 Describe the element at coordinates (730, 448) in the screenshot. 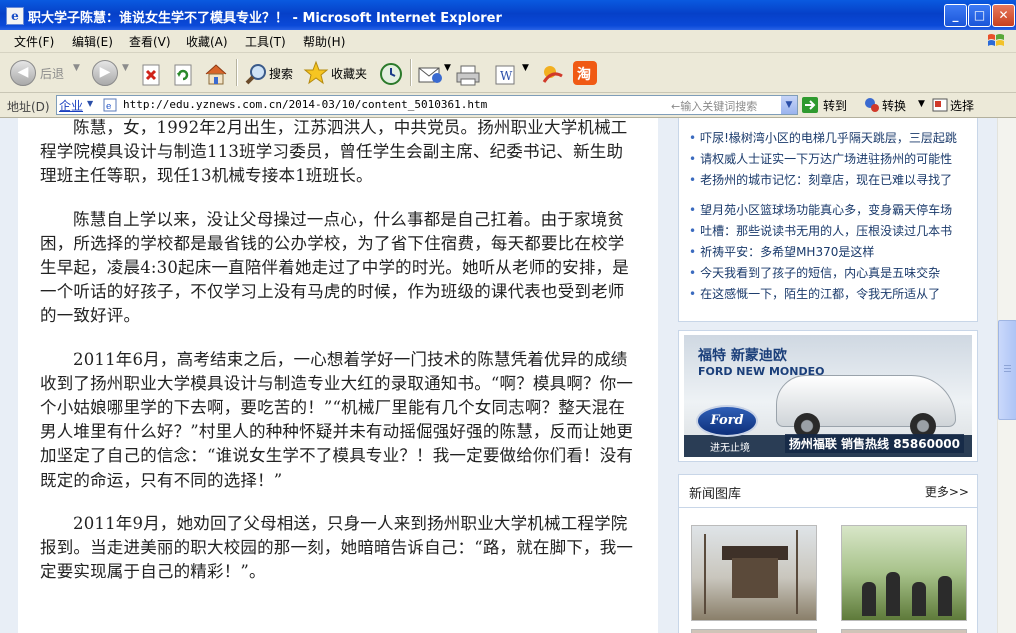

I see `ad-slogan: 进无止境` at that location.